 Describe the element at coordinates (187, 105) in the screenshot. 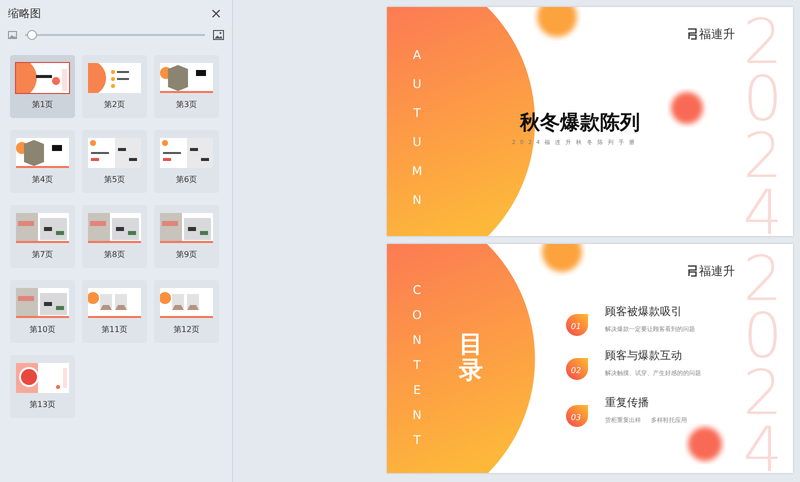

I see `thumbnail-label: 第3页` at that location.